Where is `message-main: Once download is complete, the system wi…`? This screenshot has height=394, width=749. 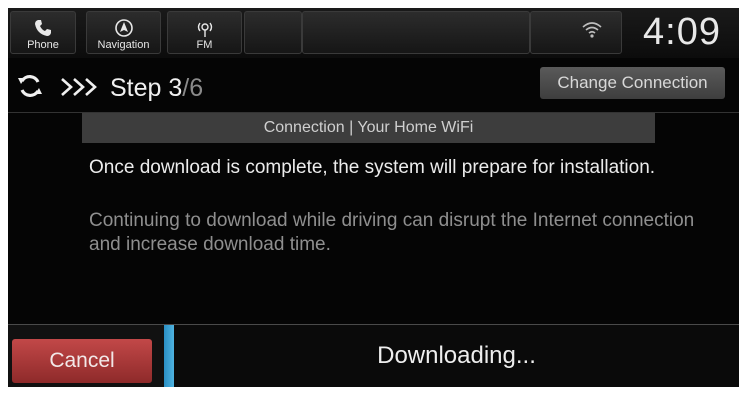
message-main: Once download is complete, the system wi… is located at coordinates (372, 167).